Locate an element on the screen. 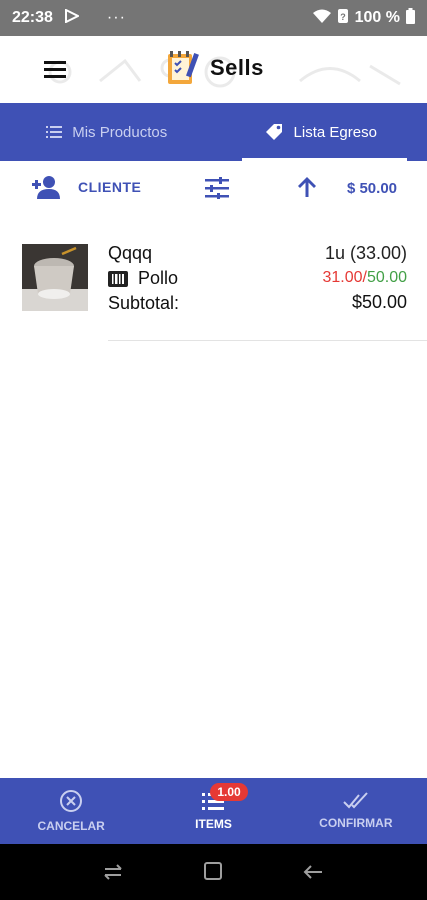 The height and width of the screenshot is (900, 427). notebook-pencil-icon is located at coordinates (183, 67).